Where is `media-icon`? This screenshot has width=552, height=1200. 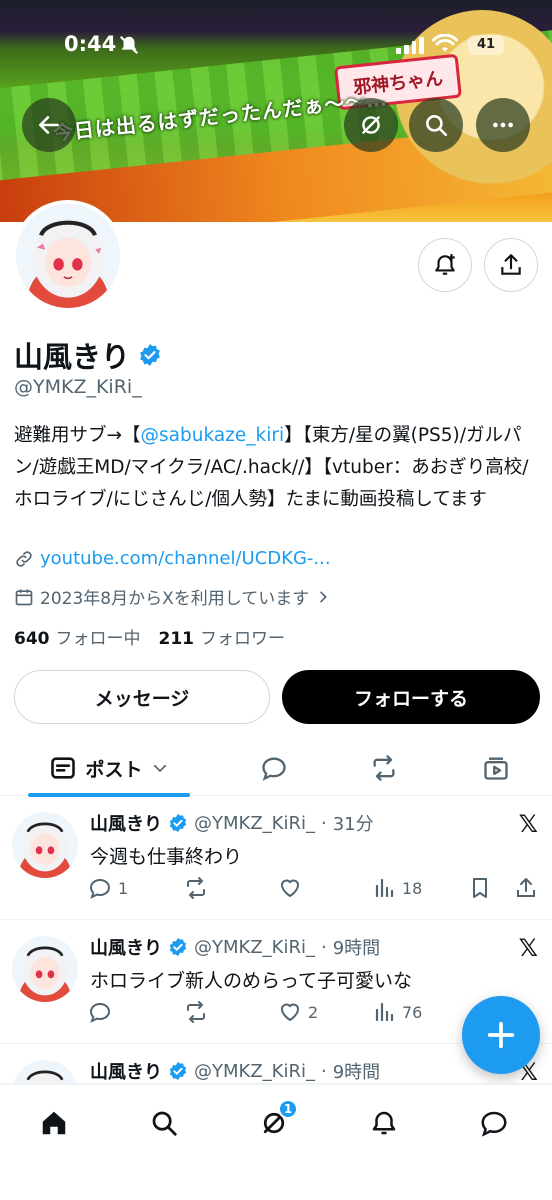 media-icon is located at coordinates (496, 768).